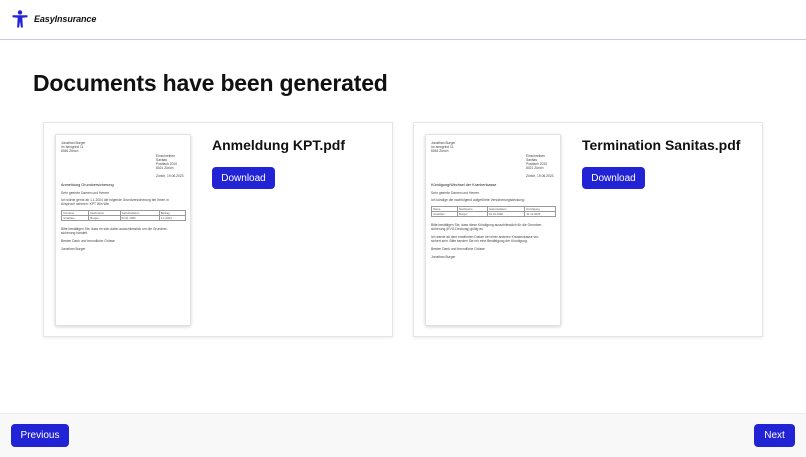  I want to click on document-filename: Termination Sanitas.pdf, so click(661, 145).